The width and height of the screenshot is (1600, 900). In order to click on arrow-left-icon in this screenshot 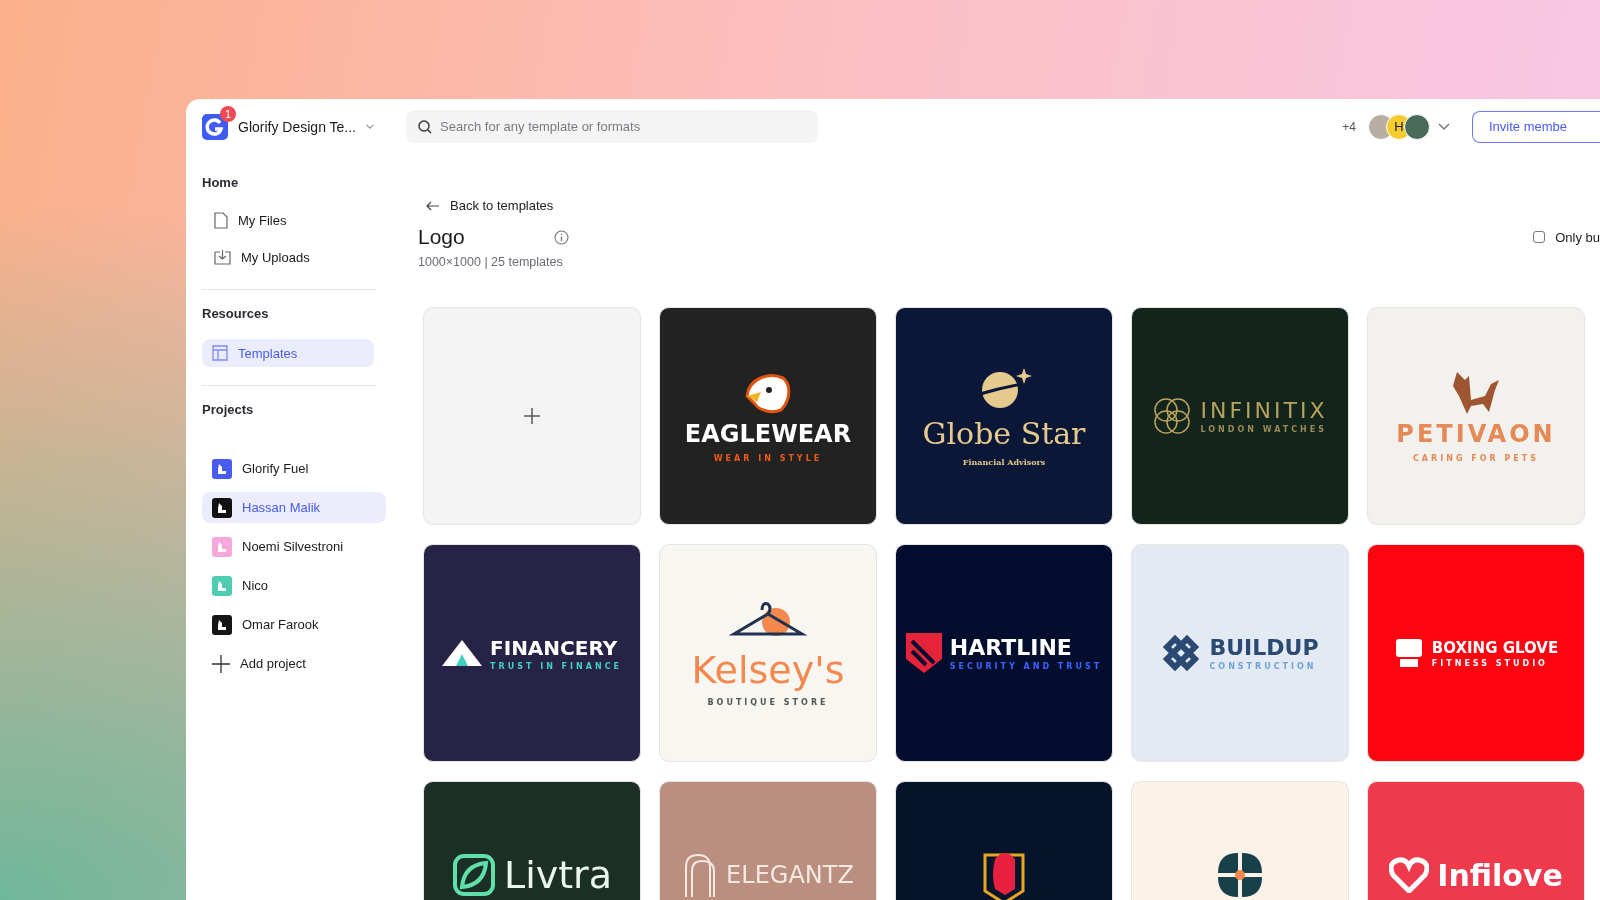, I will do `click(433, 205)`.